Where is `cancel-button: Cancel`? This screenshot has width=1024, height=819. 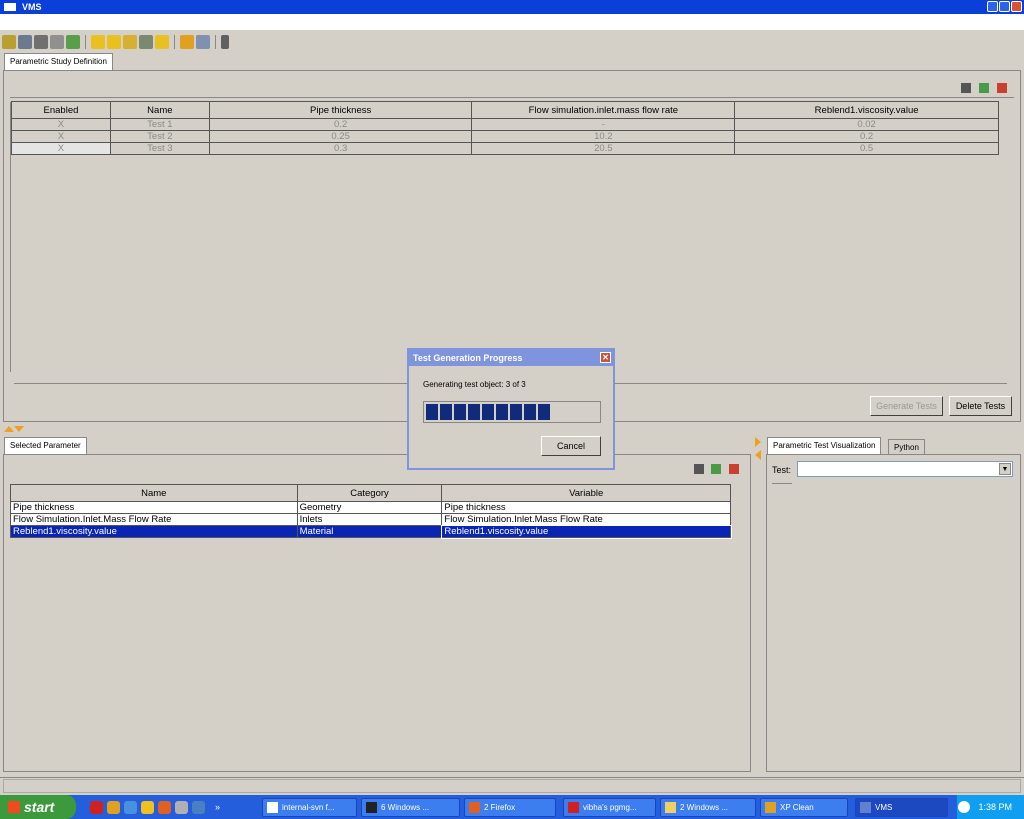 cancel-button: Cancel is located at coordinates (571, 446).